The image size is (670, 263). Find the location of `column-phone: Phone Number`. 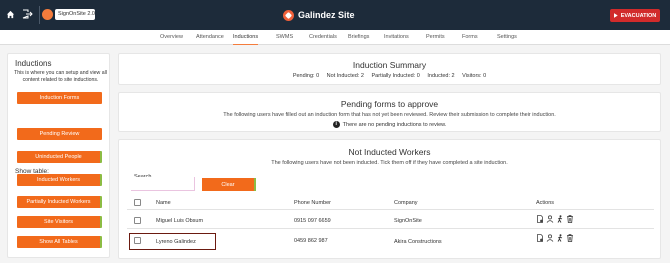

column-phone: Phone Number is located at coordinates (312, 203).